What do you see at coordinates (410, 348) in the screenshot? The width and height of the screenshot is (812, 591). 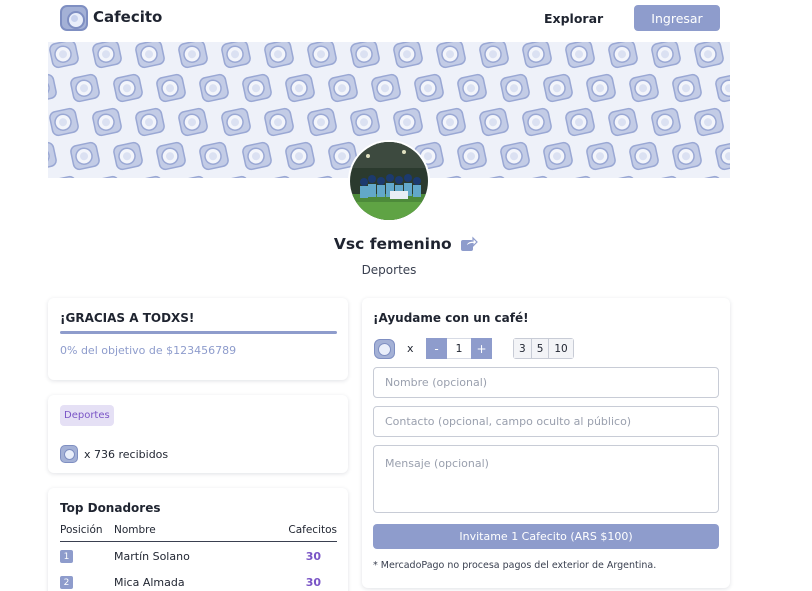 I see `multiply-sign: x` at bounding box center [410, 348].